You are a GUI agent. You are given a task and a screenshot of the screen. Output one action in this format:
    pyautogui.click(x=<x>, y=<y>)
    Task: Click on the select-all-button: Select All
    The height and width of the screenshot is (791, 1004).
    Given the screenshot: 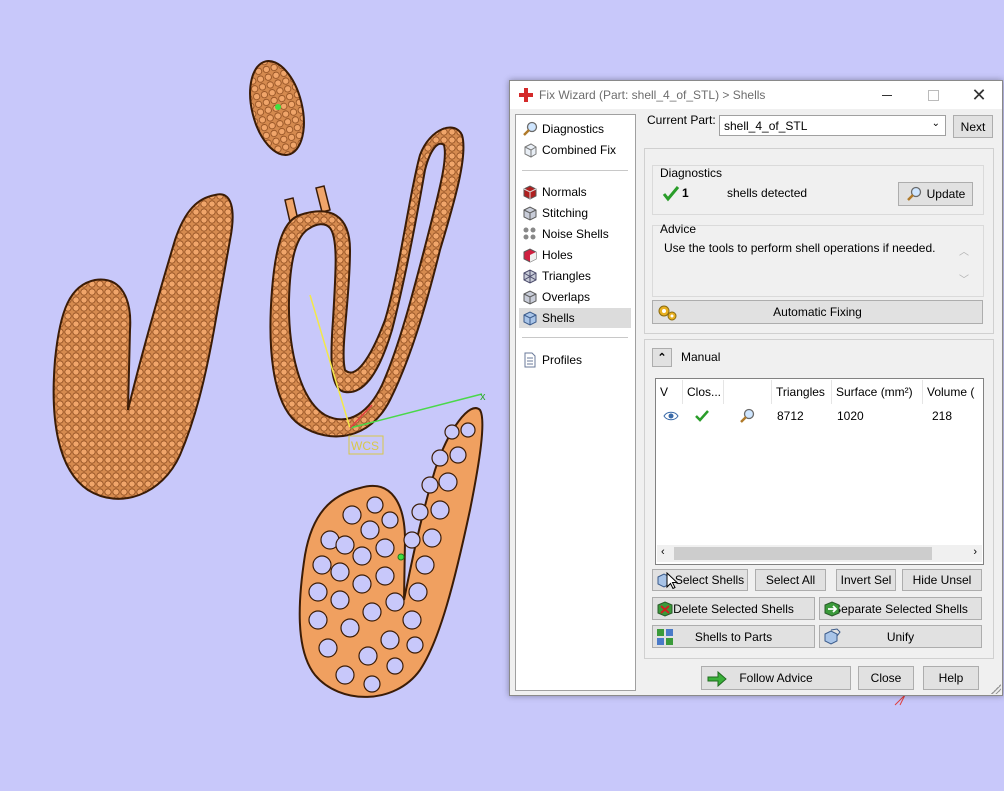 What is the action you would take?
    pyautogui.click(x=790, y=580)
    